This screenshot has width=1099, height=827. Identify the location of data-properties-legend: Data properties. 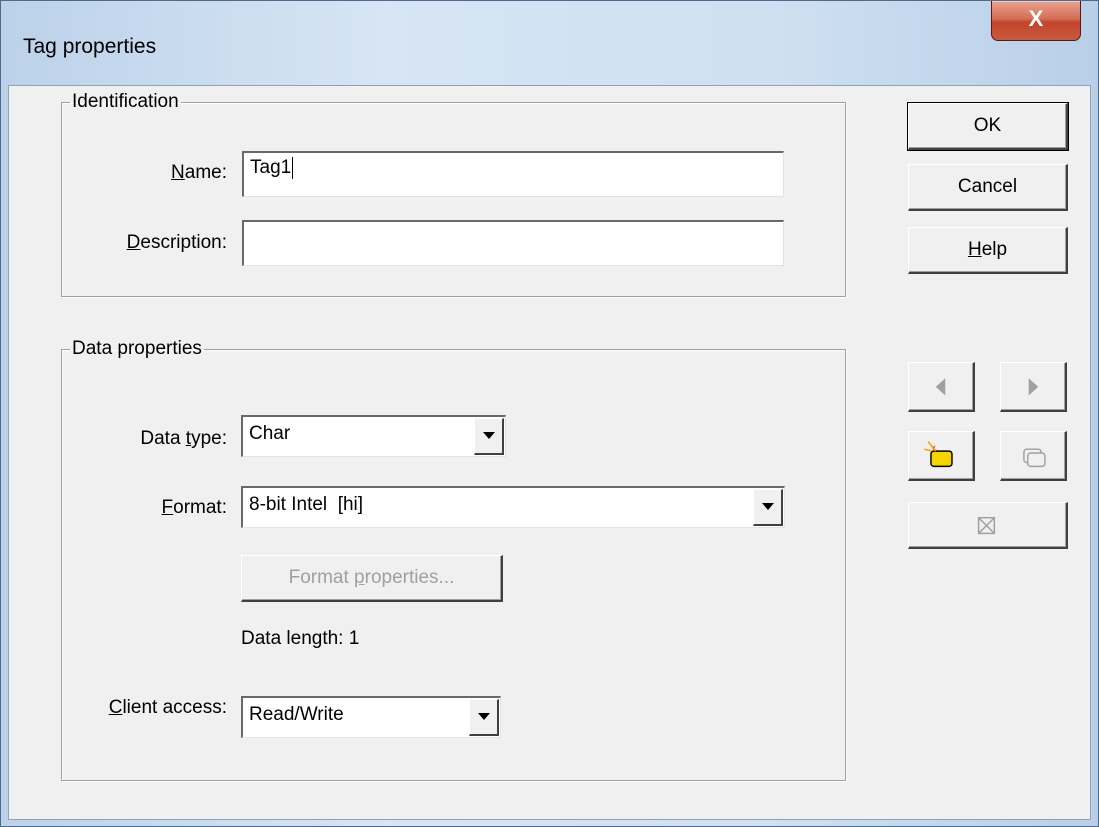
(137, 348).